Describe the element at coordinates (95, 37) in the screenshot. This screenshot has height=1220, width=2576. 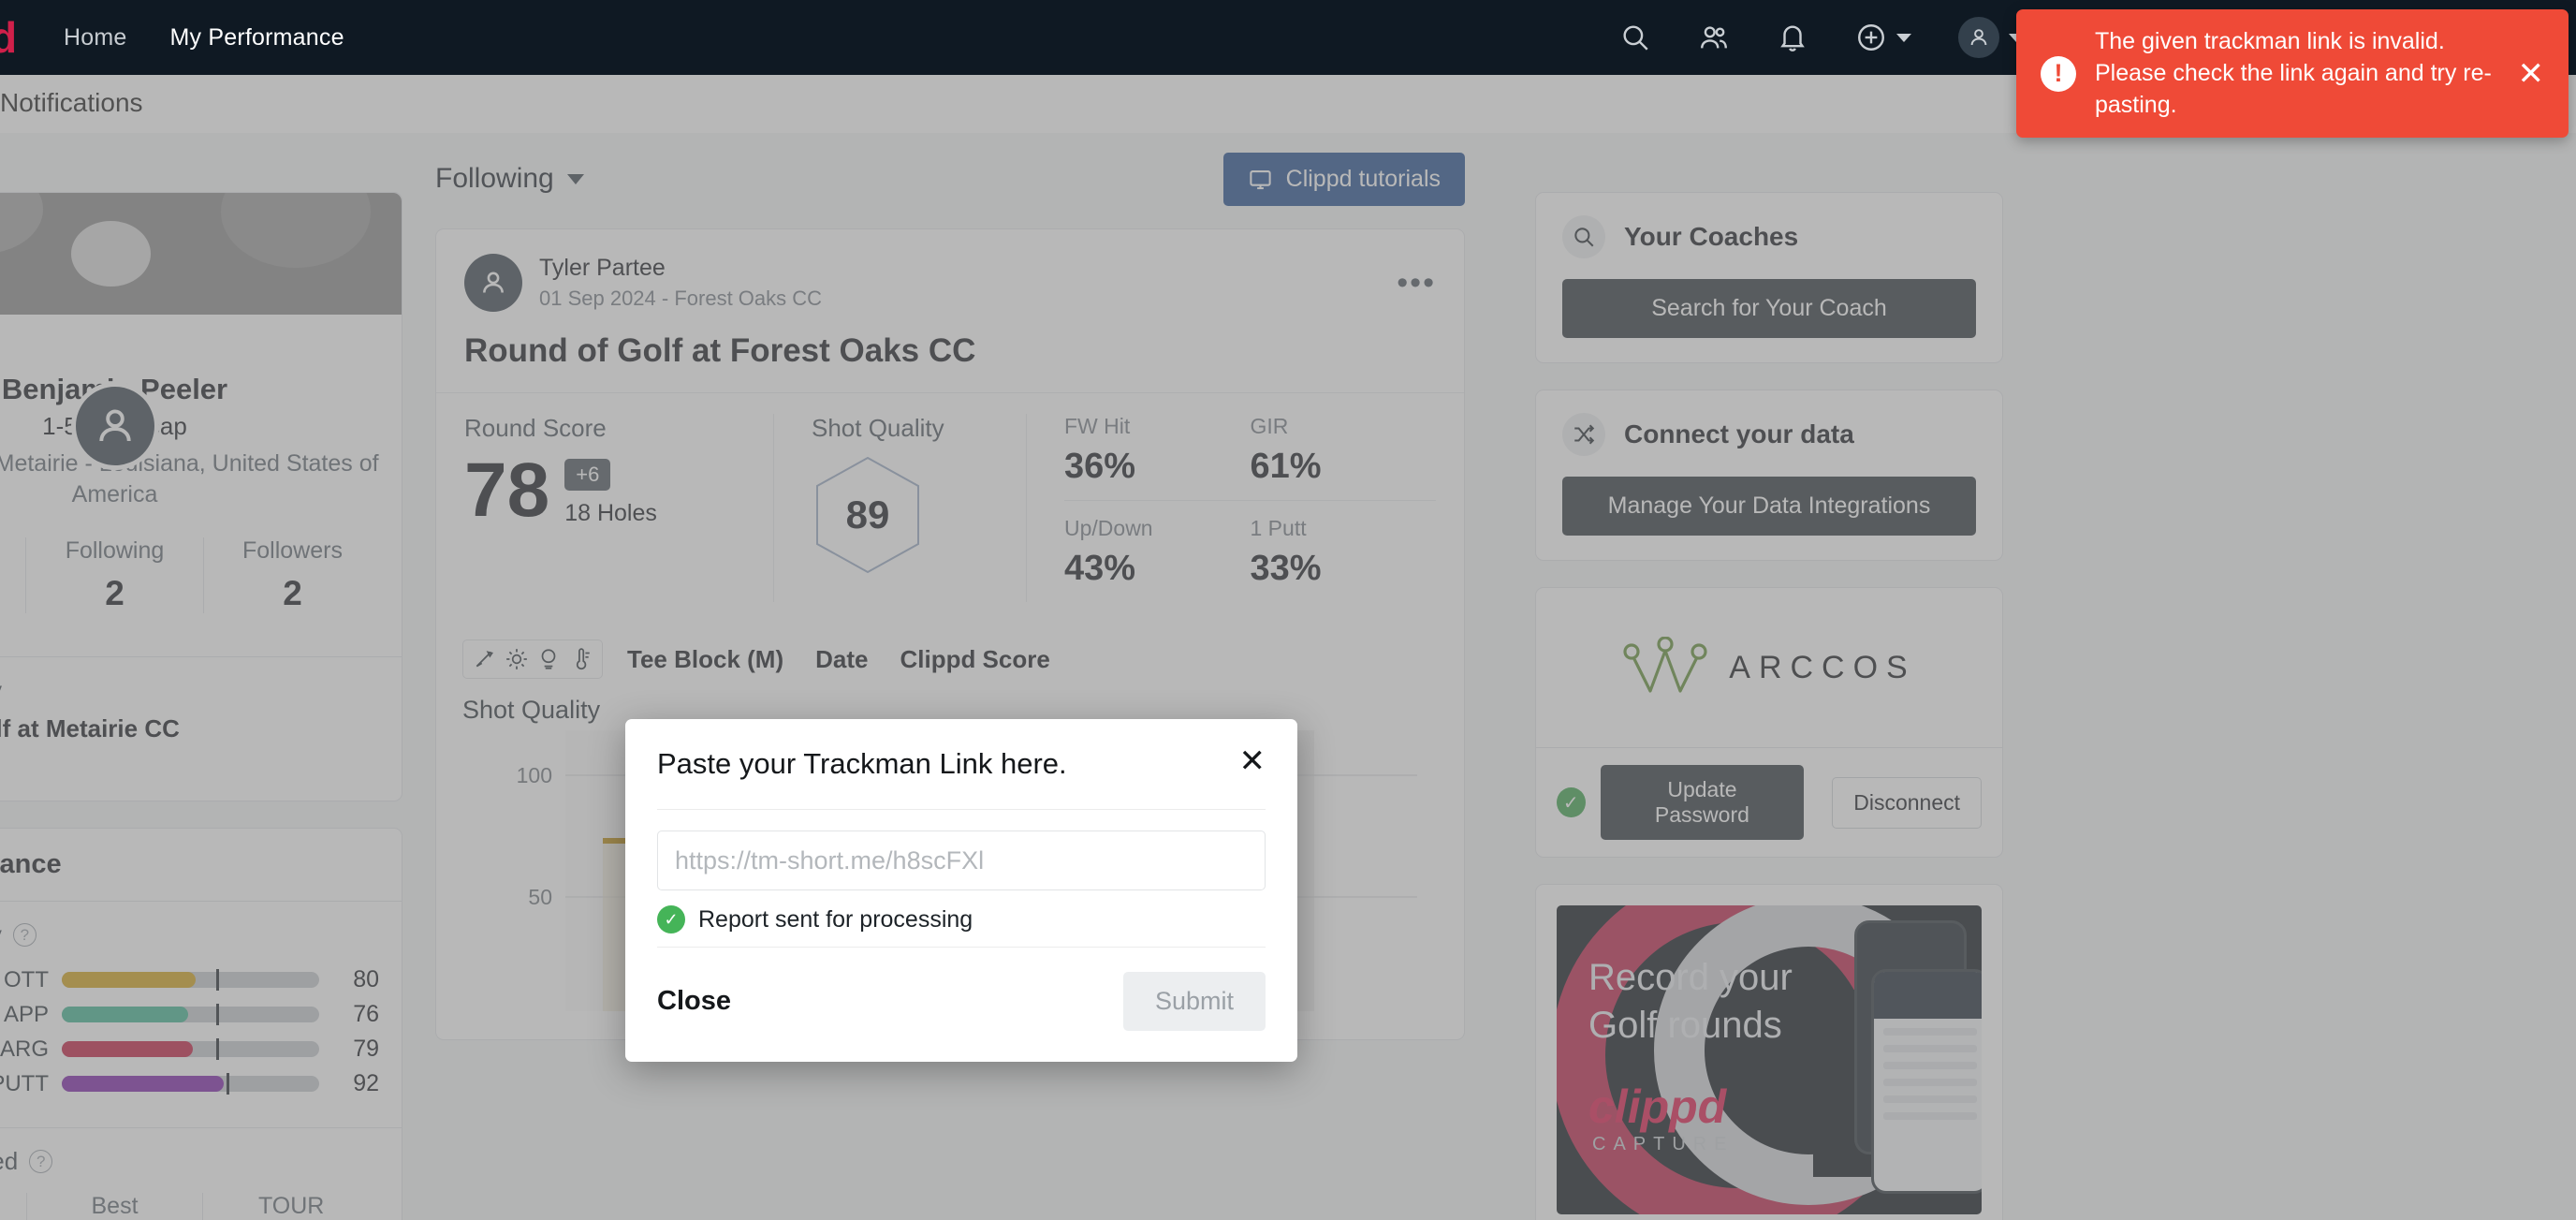
I see `nav-link-home: Home` at that location.